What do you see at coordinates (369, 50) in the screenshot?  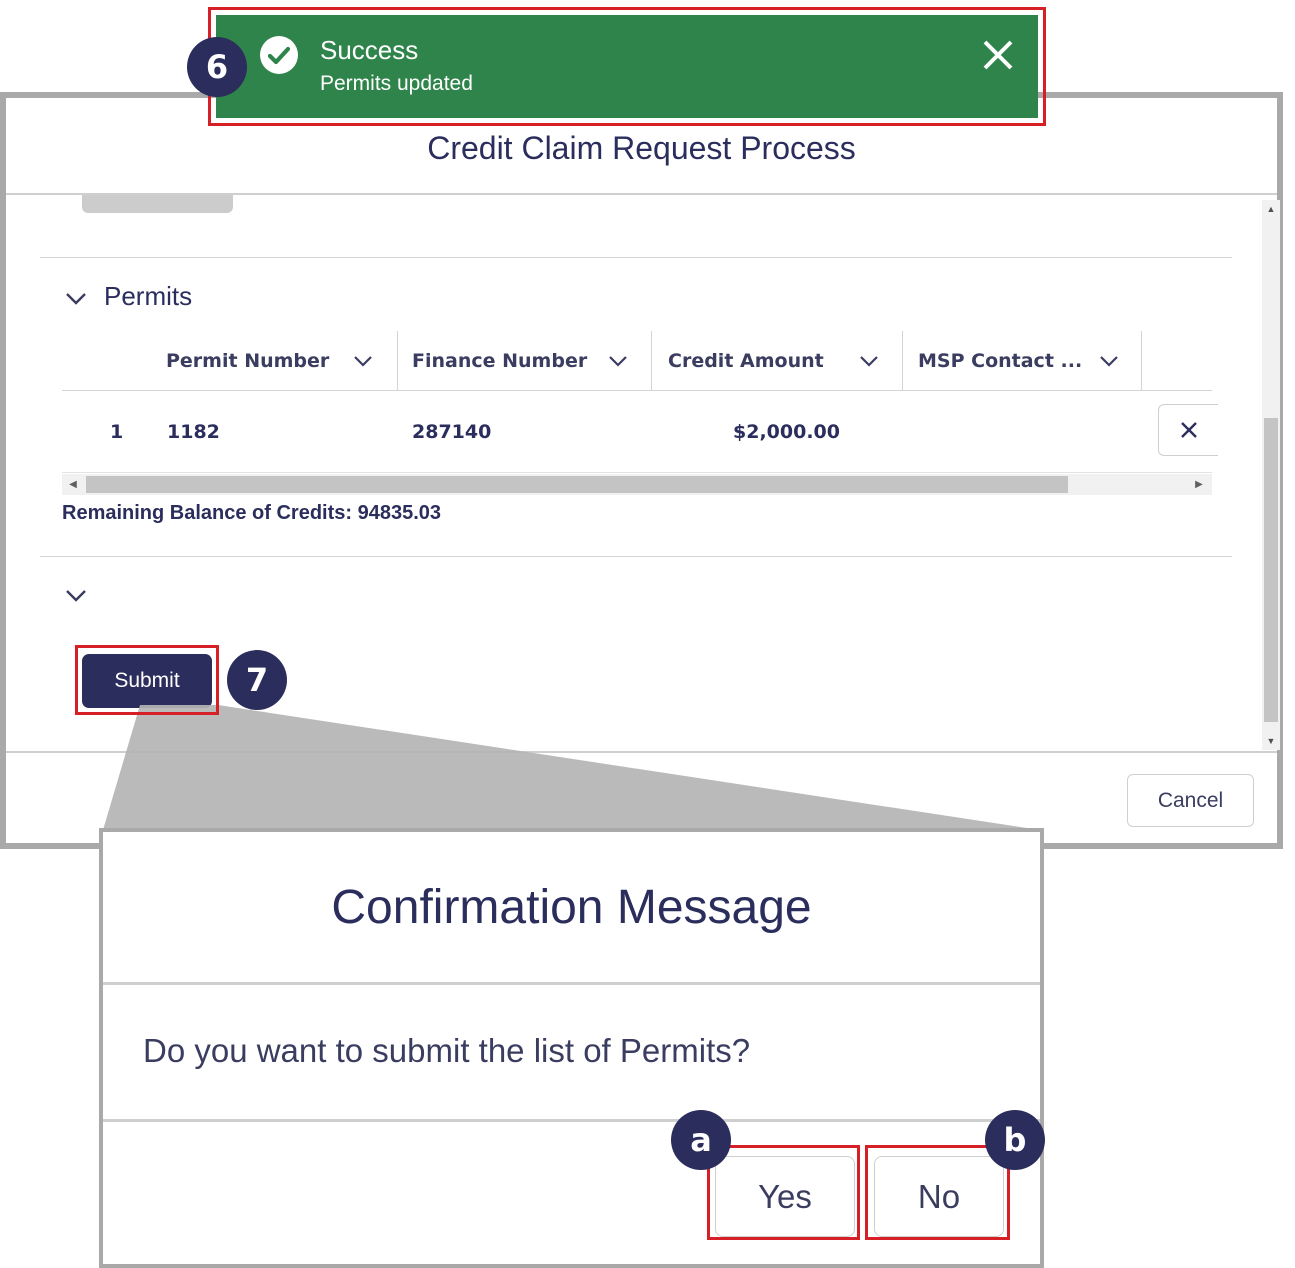 I see `toast-title: Success` at bounding box center [369, 50].